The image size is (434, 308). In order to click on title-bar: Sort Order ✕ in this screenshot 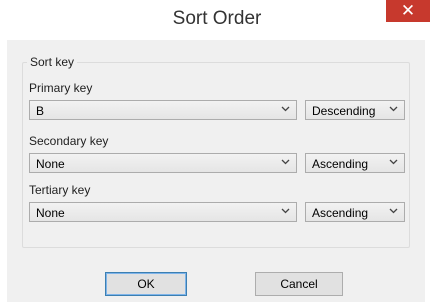, I will do `click(217, 20)`.